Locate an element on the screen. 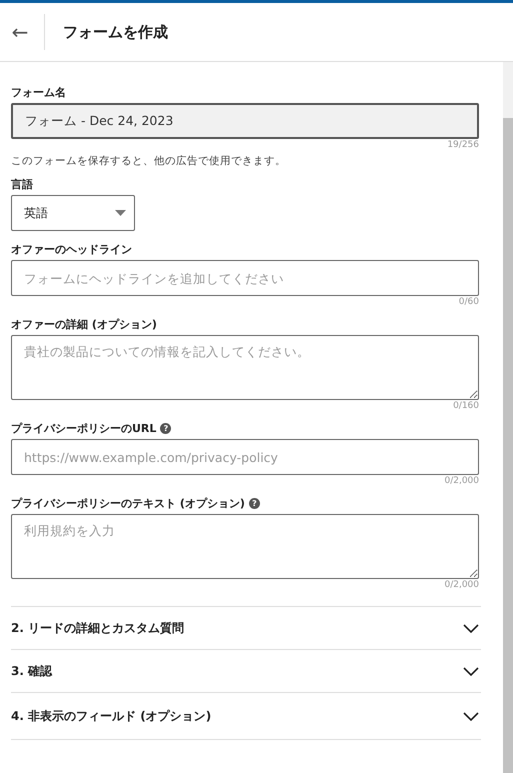 The height and width of the screenshot is (773, 513). back-button: ← is located at coordinates (20, 32).